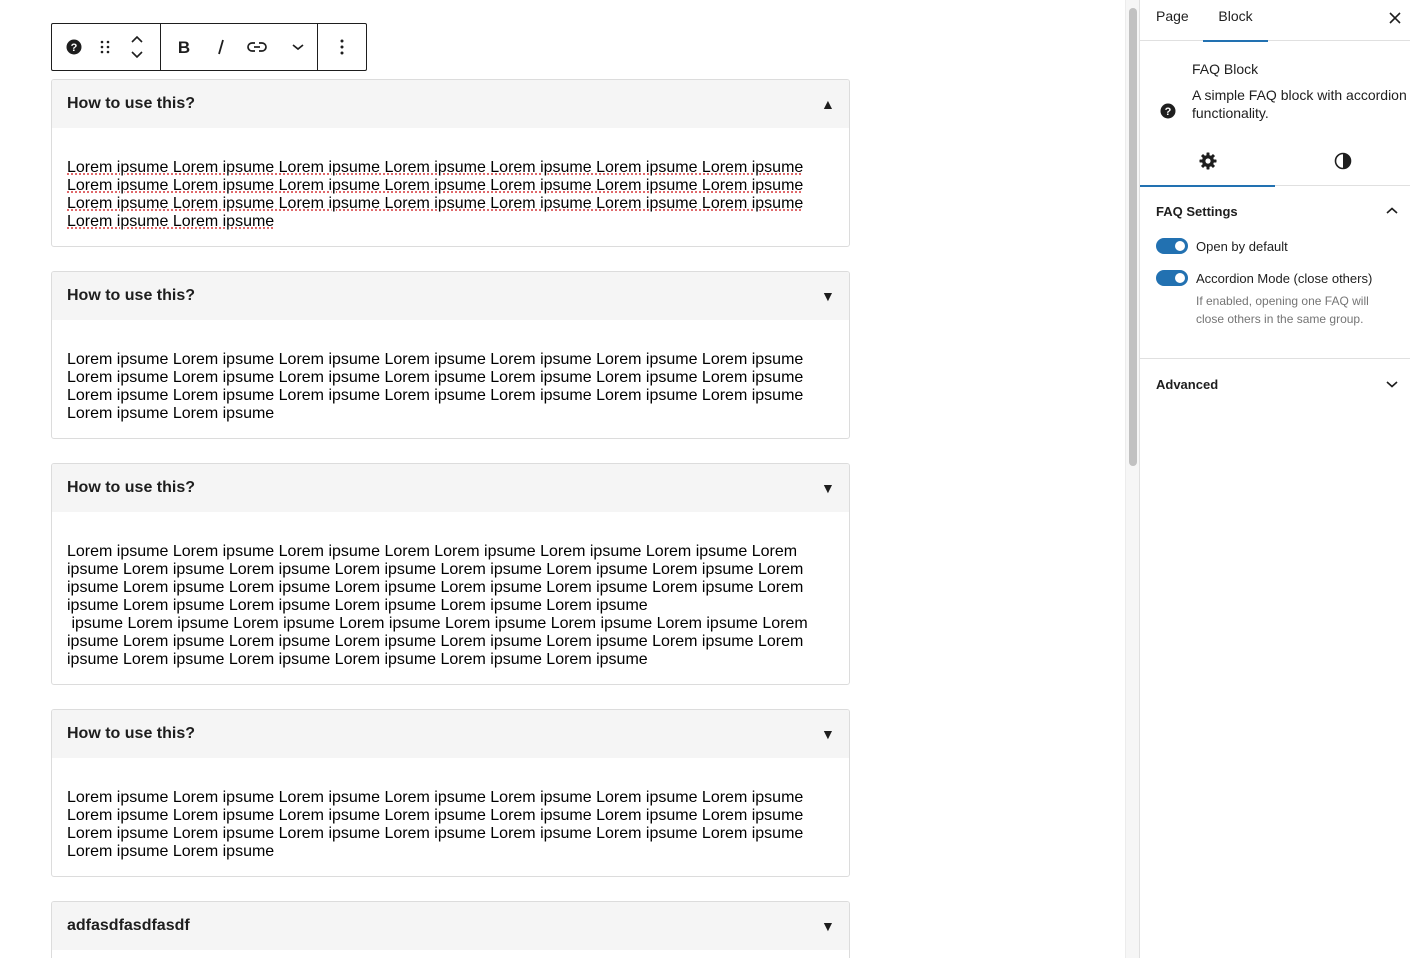  I want to click on svg-text: B, so click(184, 47).